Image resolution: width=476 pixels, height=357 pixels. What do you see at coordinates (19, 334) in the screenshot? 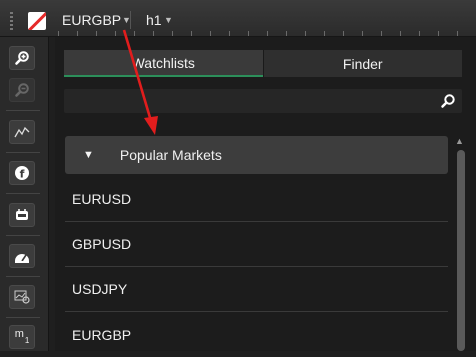
I see `m1-label: m` at bounding box center [19, 334].